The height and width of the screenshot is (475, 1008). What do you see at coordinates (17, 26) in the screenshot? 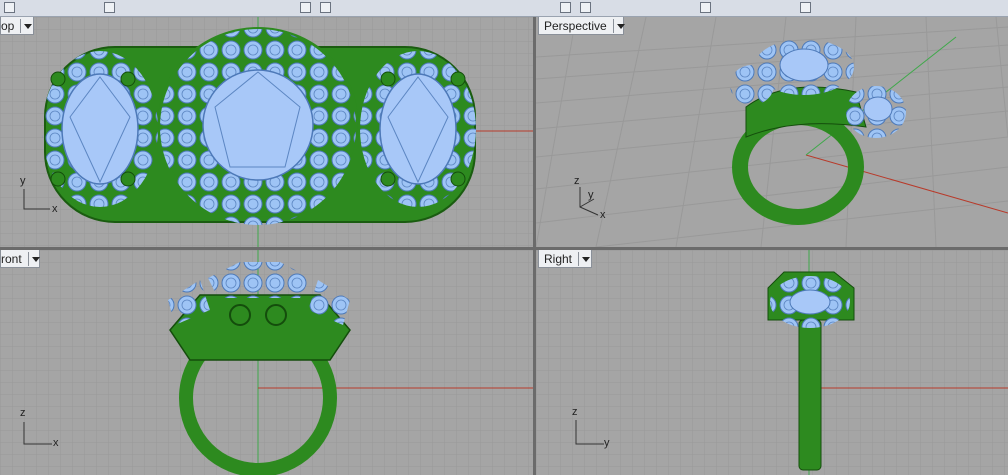
I see `viewport-tab-top: op` at bounding box center [17, 26].